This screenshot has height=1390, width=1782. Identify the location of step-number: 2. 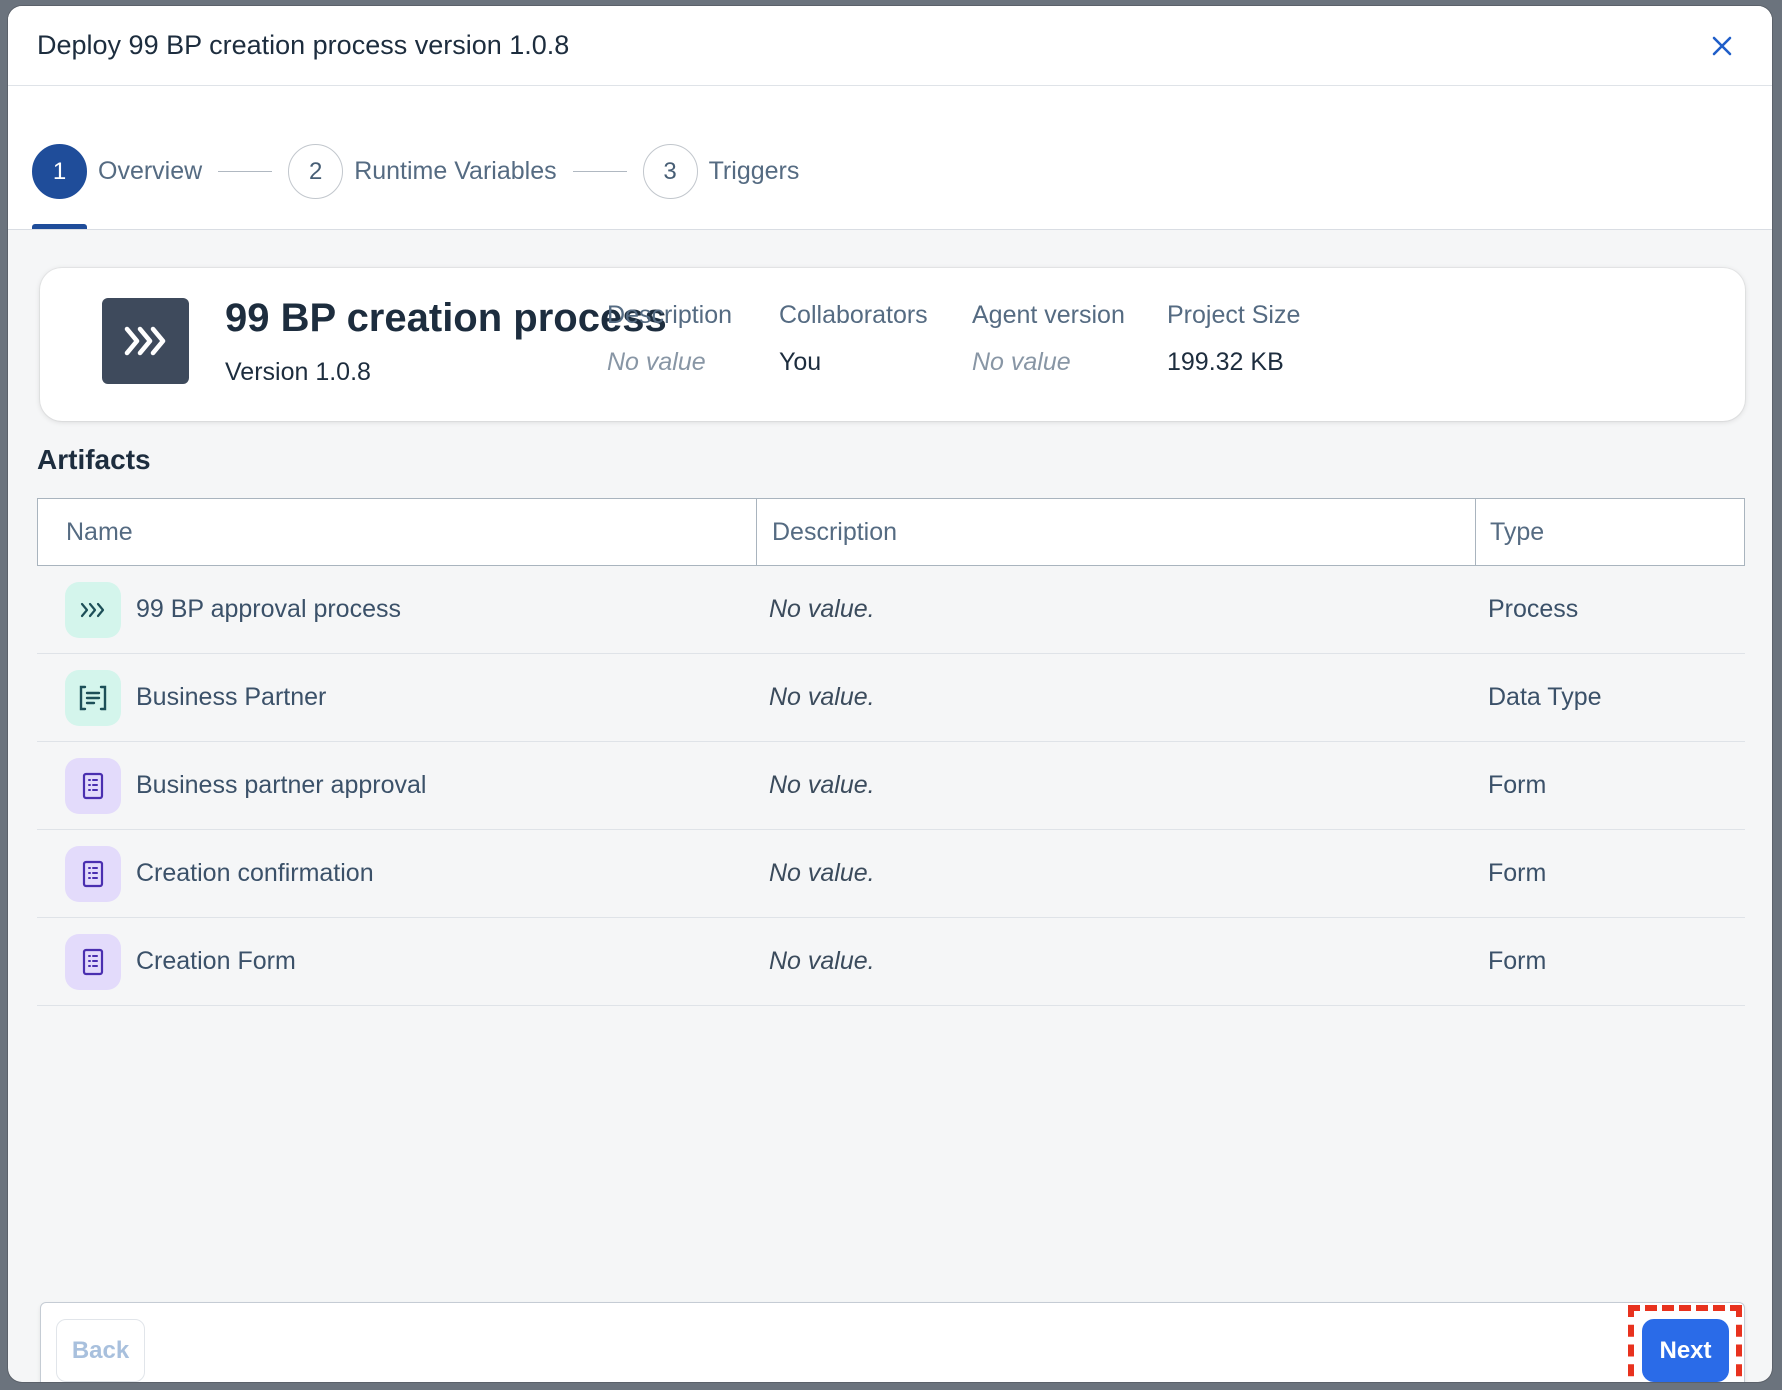
(316, 171).